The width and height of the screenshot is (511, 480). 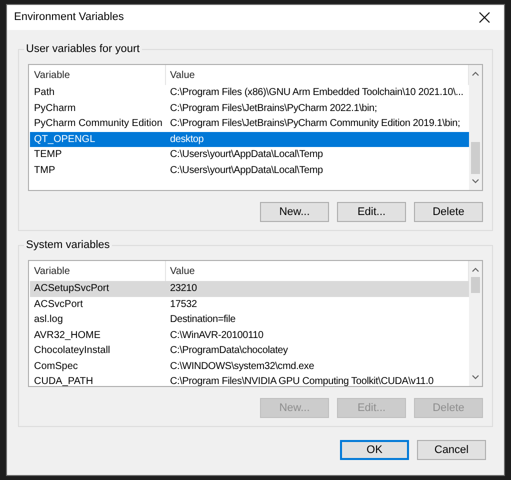 What do you see at coordinates (249, 288) in the screenshot?
I see `list-row: ACSetupSvcPort 23210` at bounding box center [249, 288].